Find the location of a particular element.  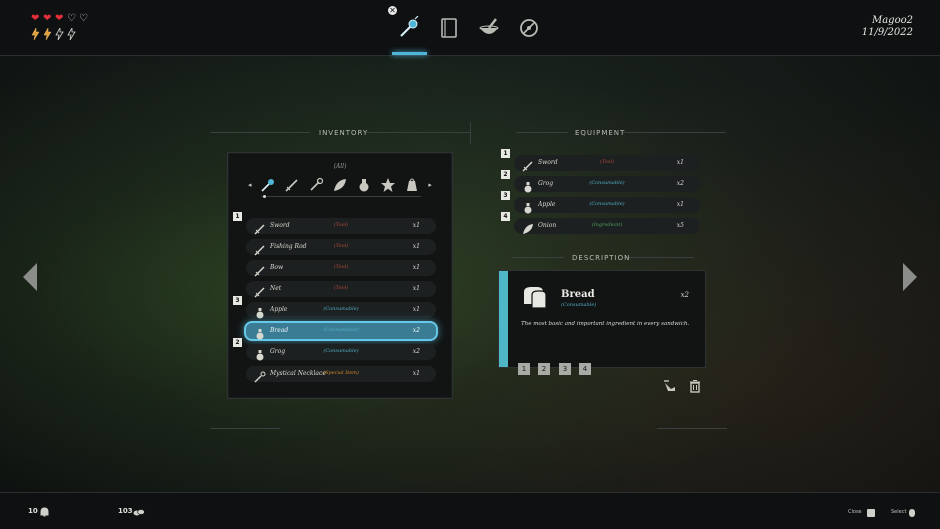

inventory-item-type: (Special Item) is located at coordinates (341, 373).